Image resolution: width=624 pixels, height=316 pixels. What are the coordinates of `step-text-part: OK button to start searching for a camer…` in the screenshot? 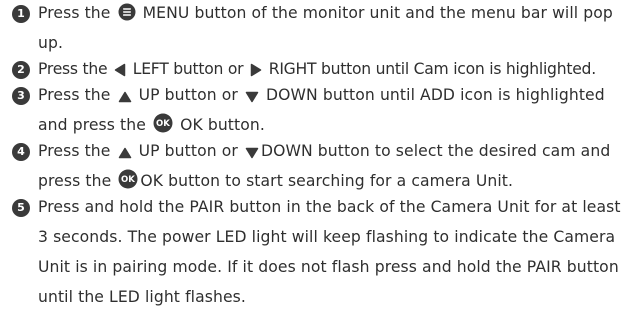 It's located at (327, 181).